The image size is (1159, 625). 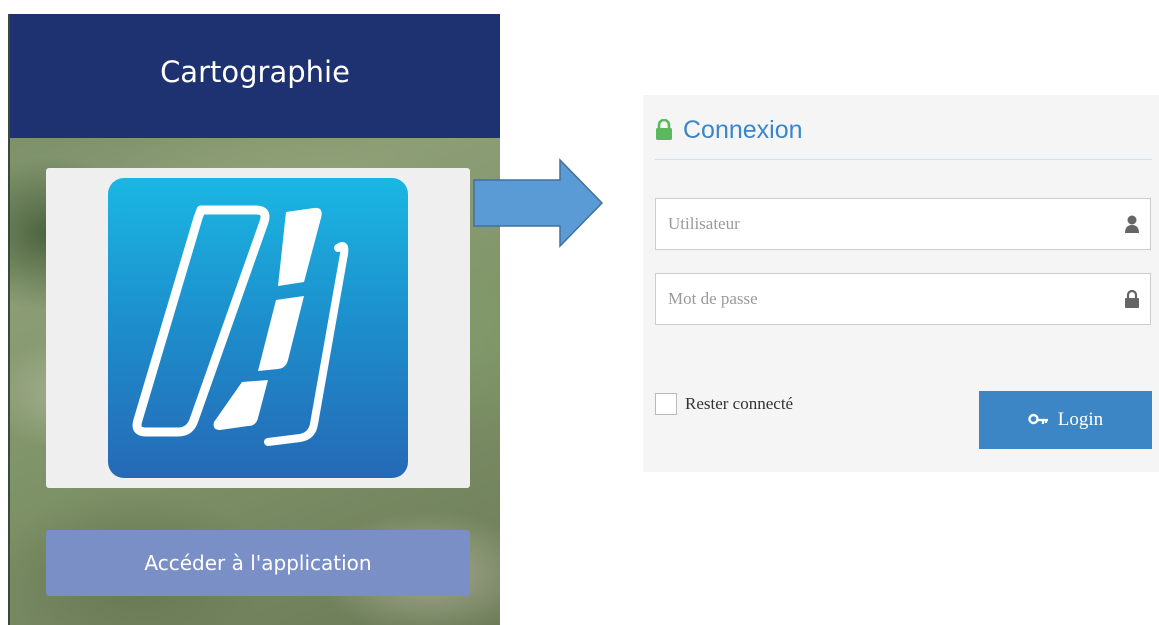 I want to click on password-field, so click(x=903, y=299).